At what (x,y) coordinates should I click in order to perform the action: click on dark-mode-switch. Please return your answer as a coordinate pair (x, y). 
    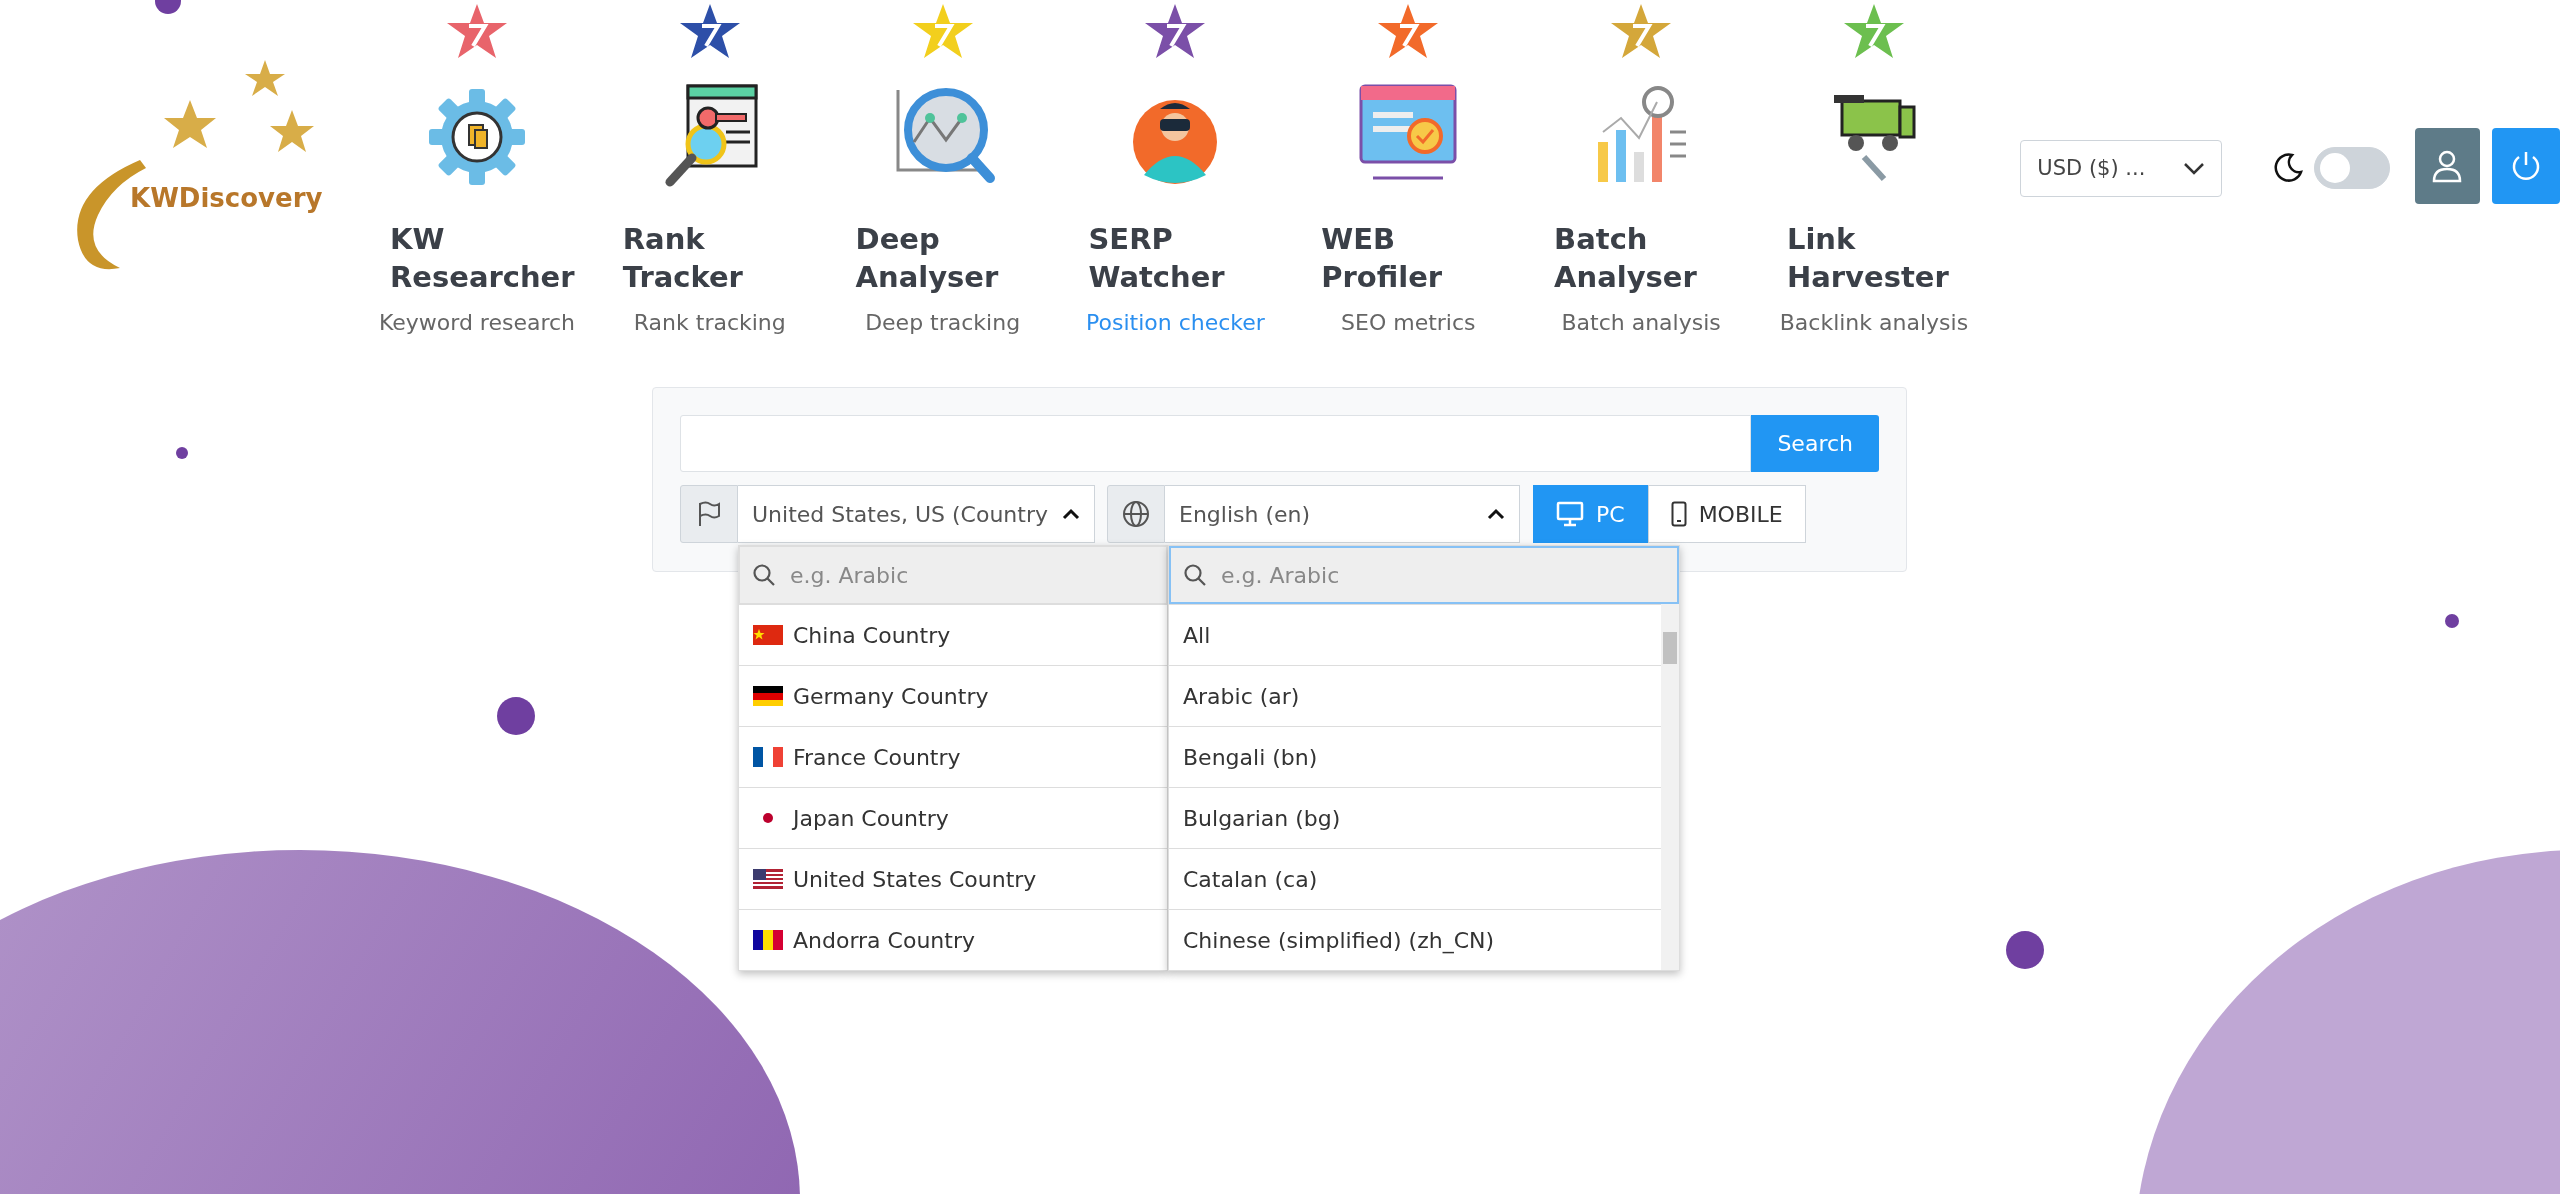
    Looking at the image, I should click on (2351, 168).